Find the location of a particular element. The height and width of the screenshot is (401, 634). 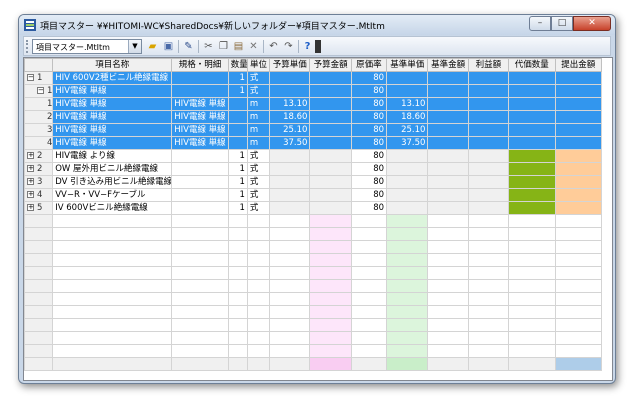

cell-yosan-tanka: 13.10 is located at coordinates (290, 104).